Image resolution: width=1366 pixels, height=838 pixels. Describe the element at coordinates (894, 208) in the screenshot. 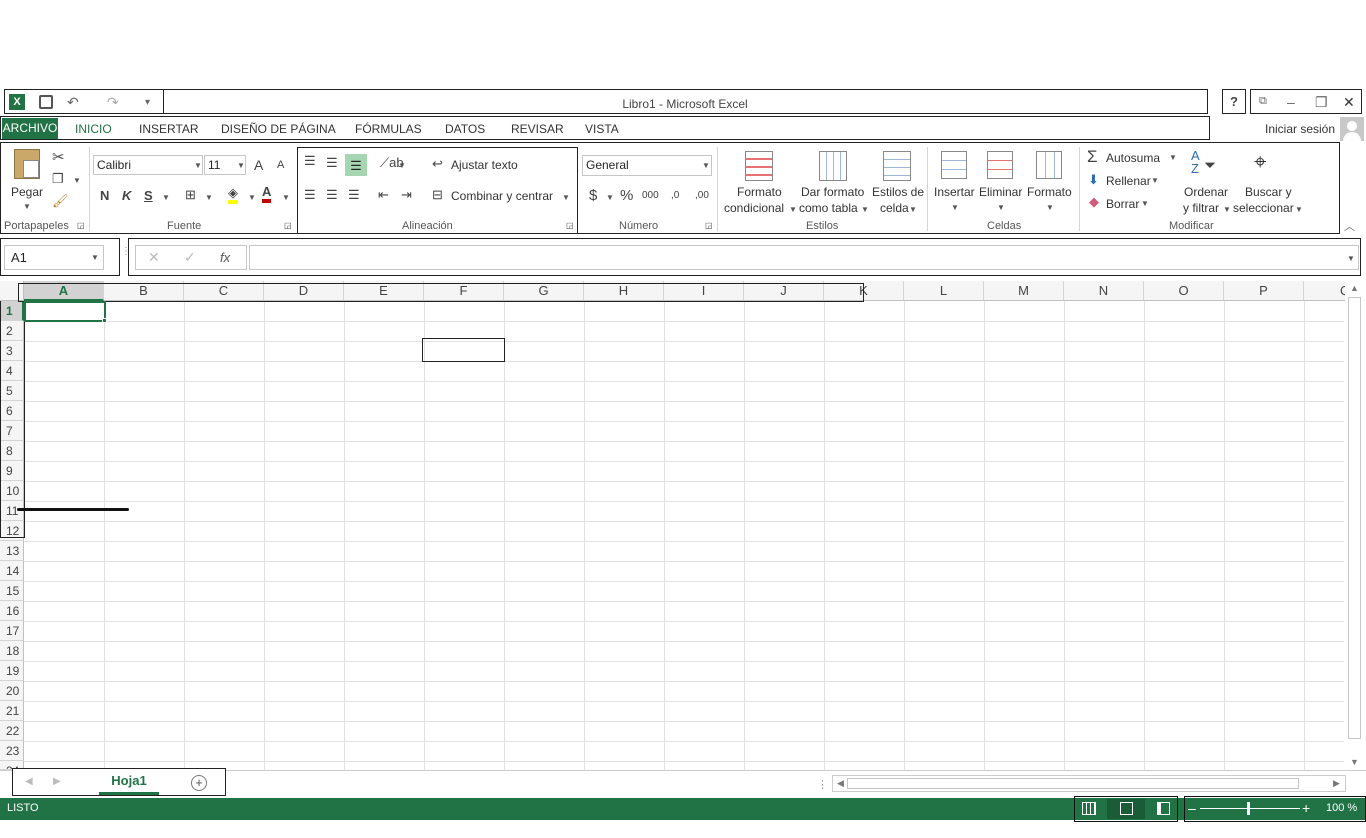

I see `cell-styles-button-line2: celda` at that location.